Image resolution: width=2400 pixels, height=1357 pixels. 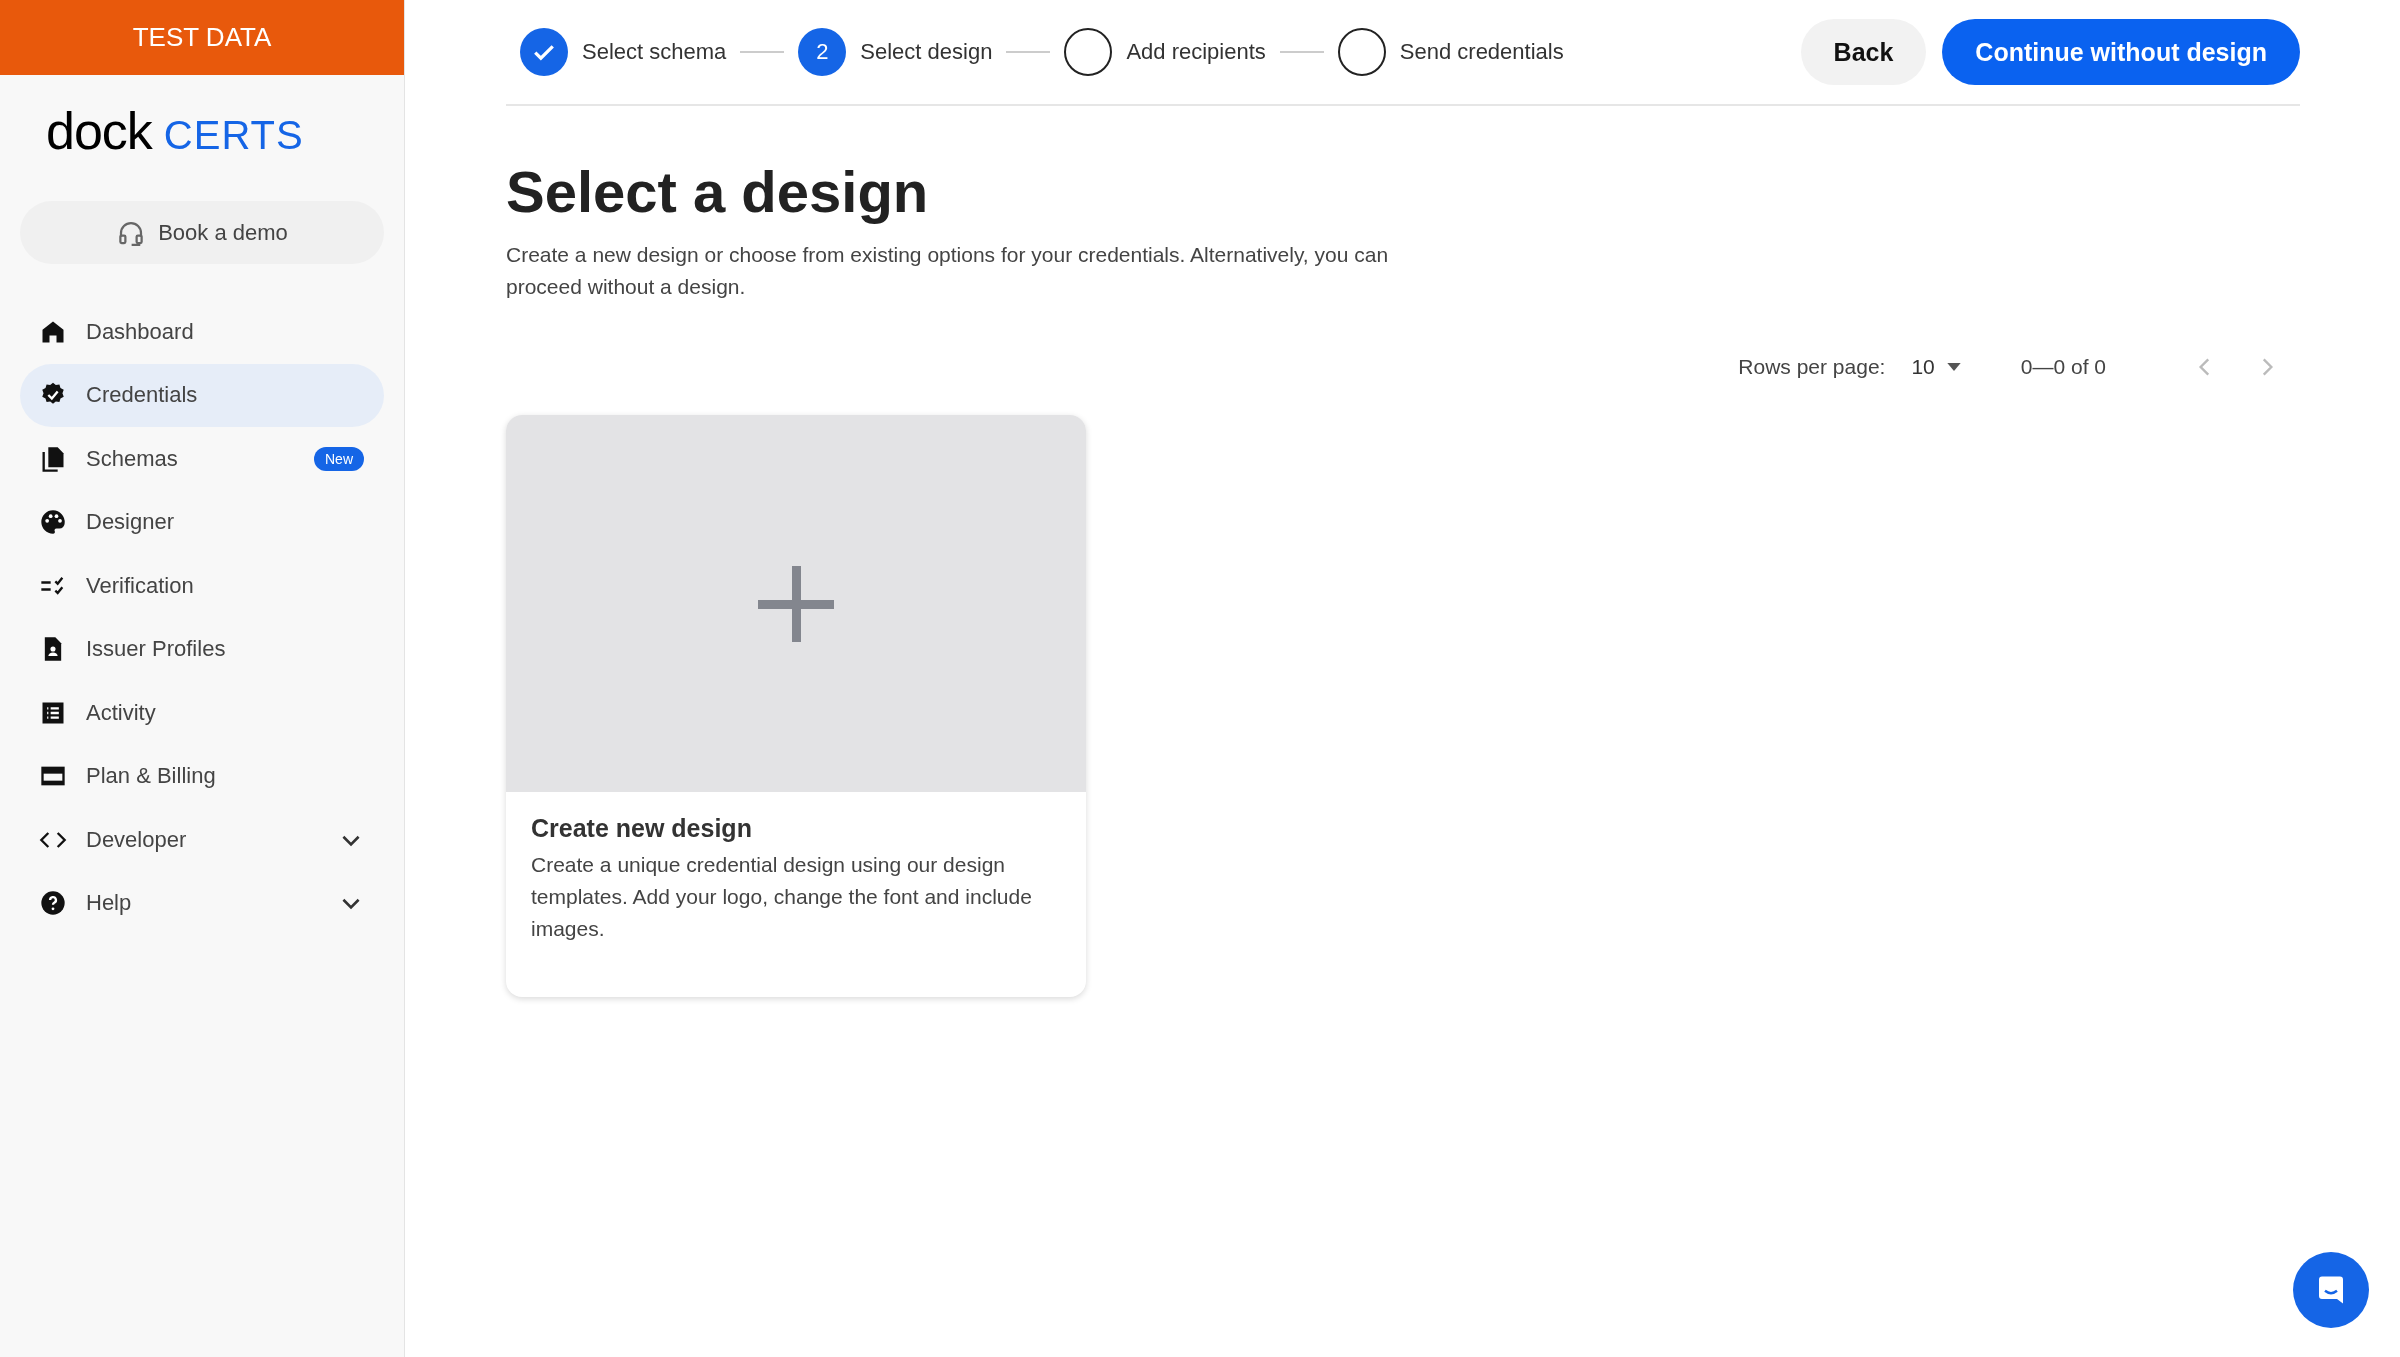 I want to click on nav-label: Issuer Profiles, so click(x=156, y=649).